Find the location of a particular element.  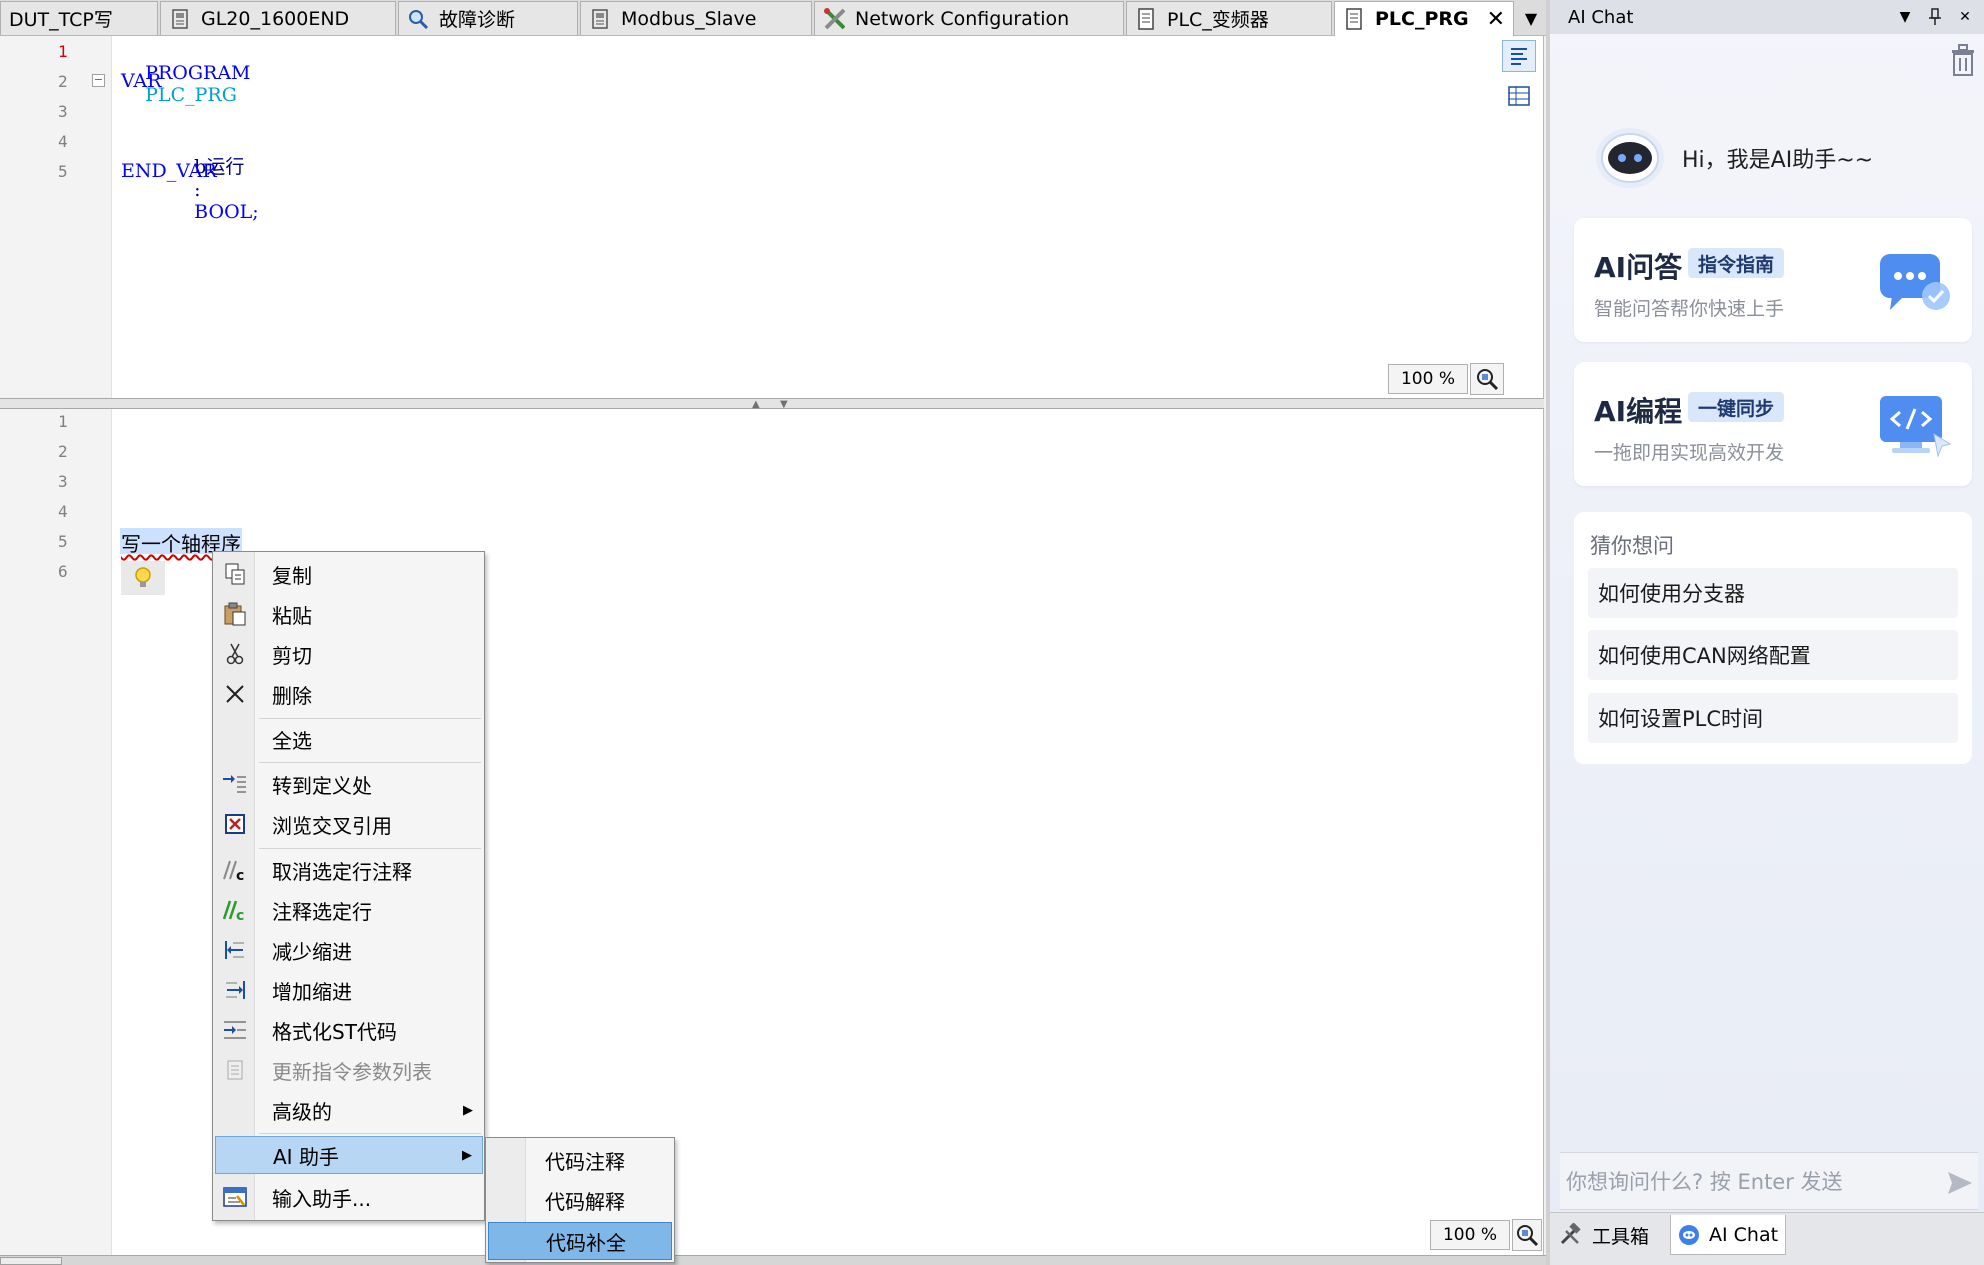

suggested-questions: 猜你想问 如何使用分支器 如何使用CAN网络配置 如何设置PLC时间 is located at coordinates (1773, 638).